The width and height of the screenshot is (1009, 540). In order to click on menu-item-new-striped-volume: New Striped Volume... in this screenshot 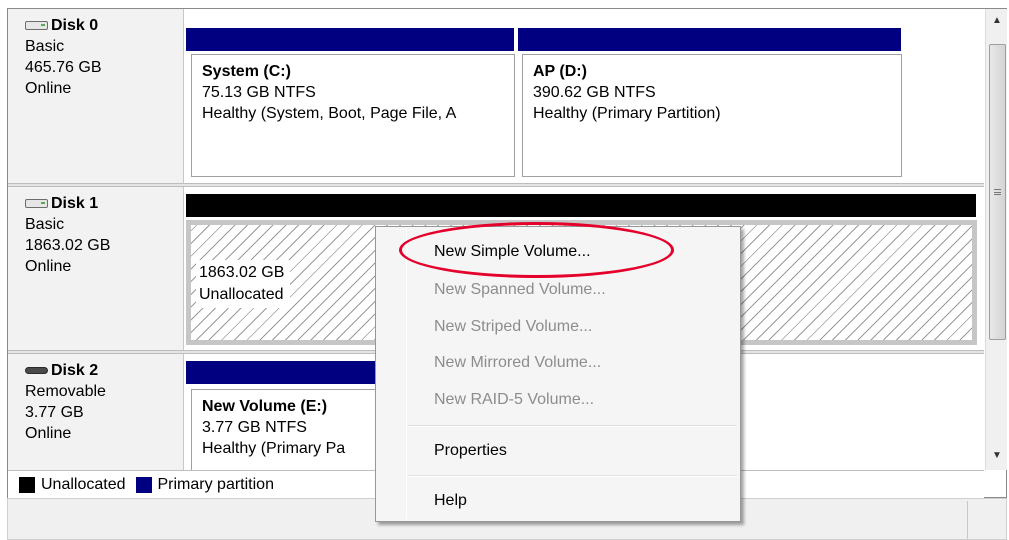, I will do `click(513, 327)`.